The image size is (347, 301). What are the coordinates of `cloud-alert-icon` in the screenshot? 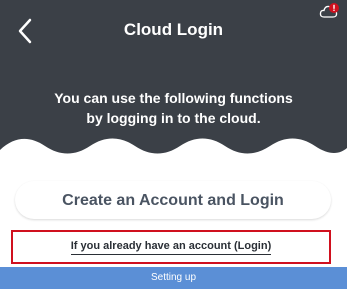 It's located at (329, 10).